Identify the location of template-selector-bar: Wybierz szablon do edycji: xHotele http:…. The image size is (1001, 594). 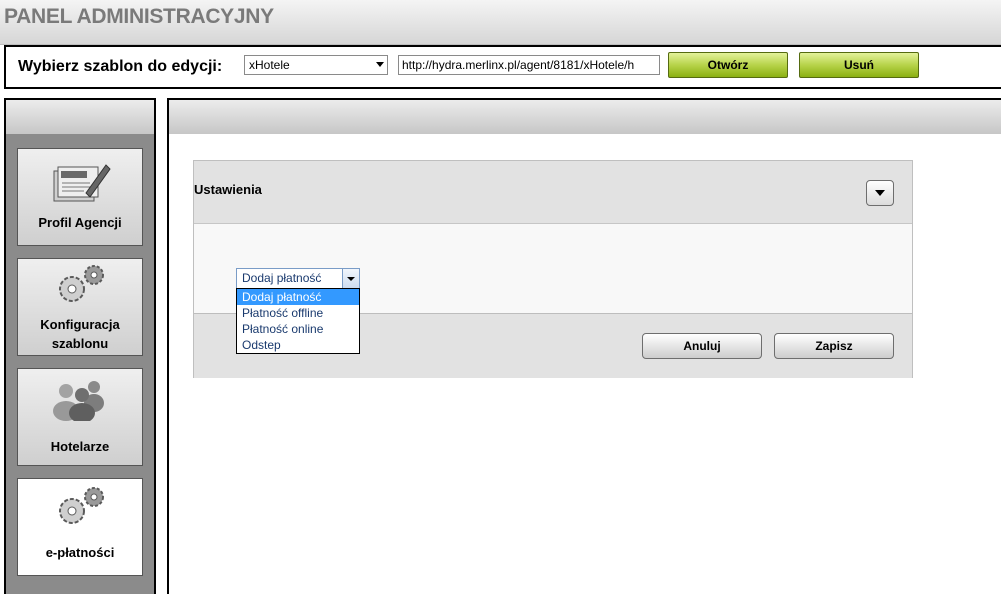
(502, 67).